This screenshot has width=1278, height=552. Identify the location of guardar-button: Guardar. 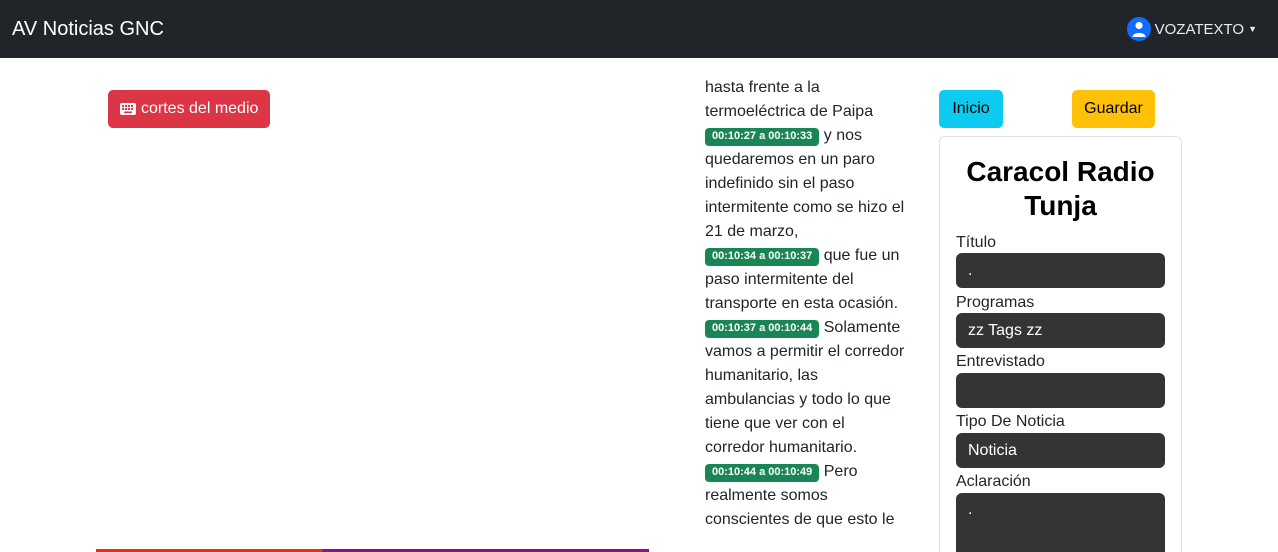
(1113, 109).